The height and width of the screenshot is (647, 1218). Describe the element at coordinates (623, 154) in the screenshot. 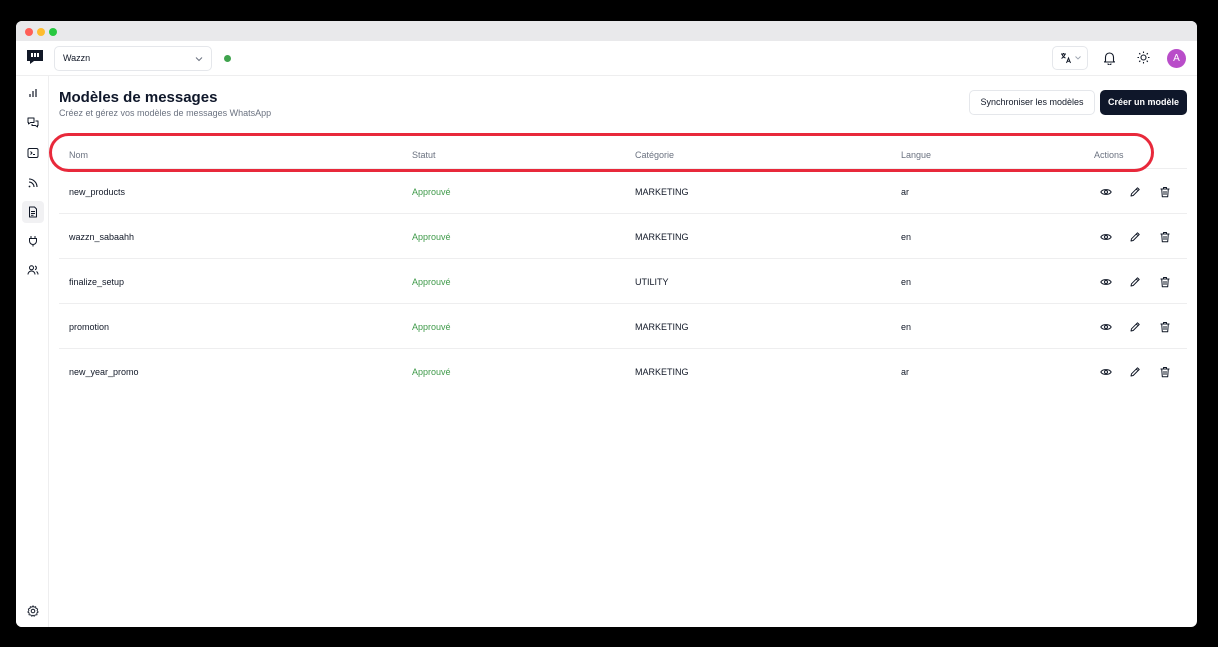

I see `table-header: Nom Statut Catégorie Langue Actions` at that location.